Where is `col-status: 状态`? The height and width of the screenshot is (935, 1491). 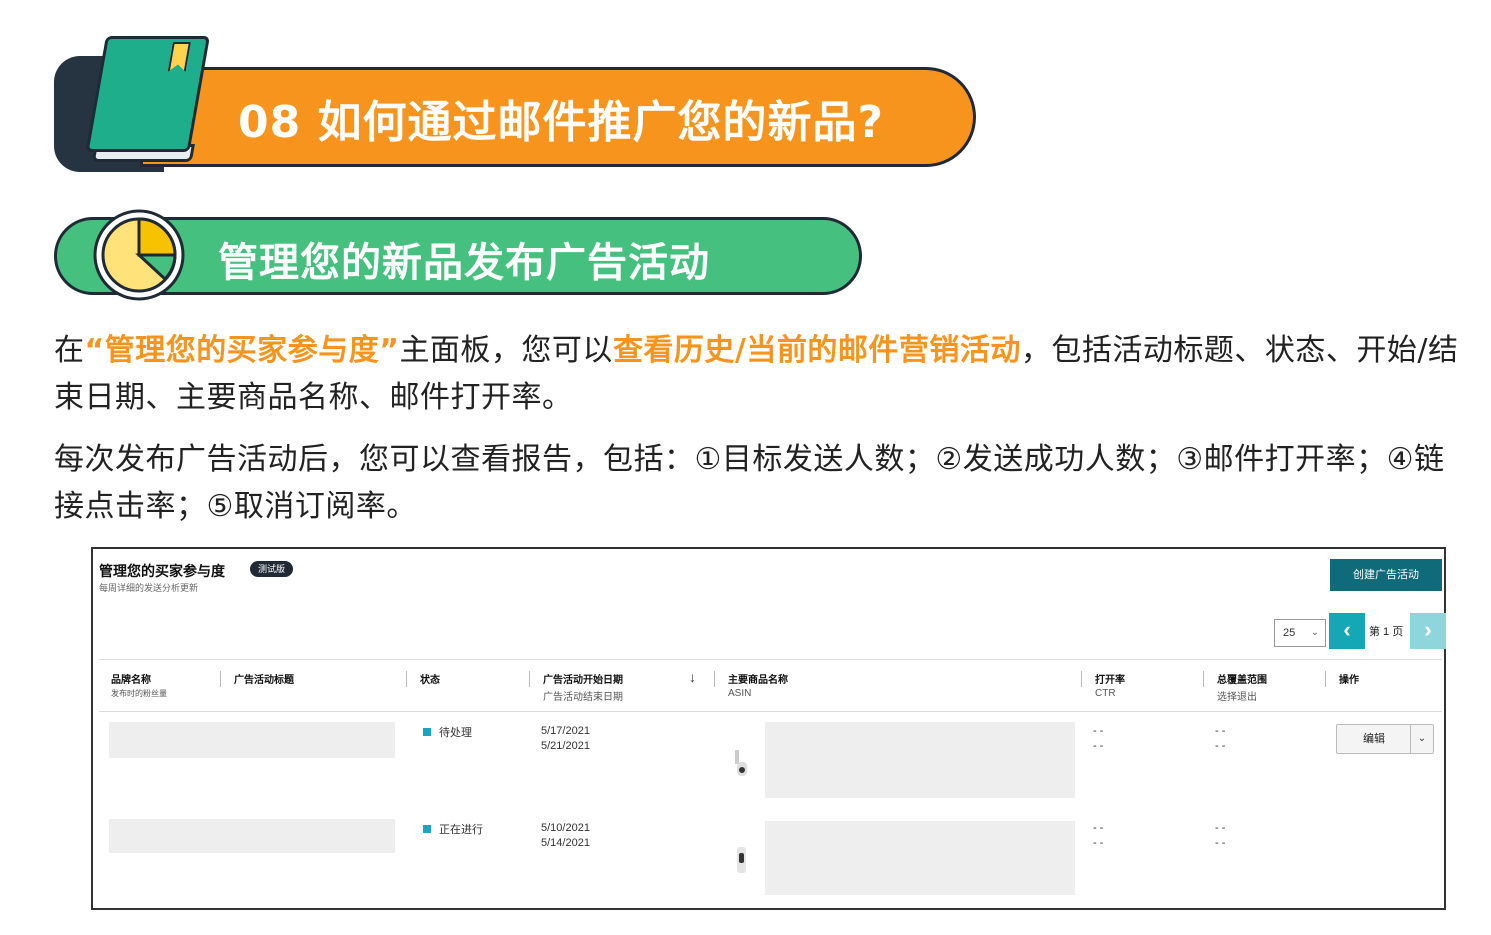
col-status: 状态 is located at coordinates (430, 680).